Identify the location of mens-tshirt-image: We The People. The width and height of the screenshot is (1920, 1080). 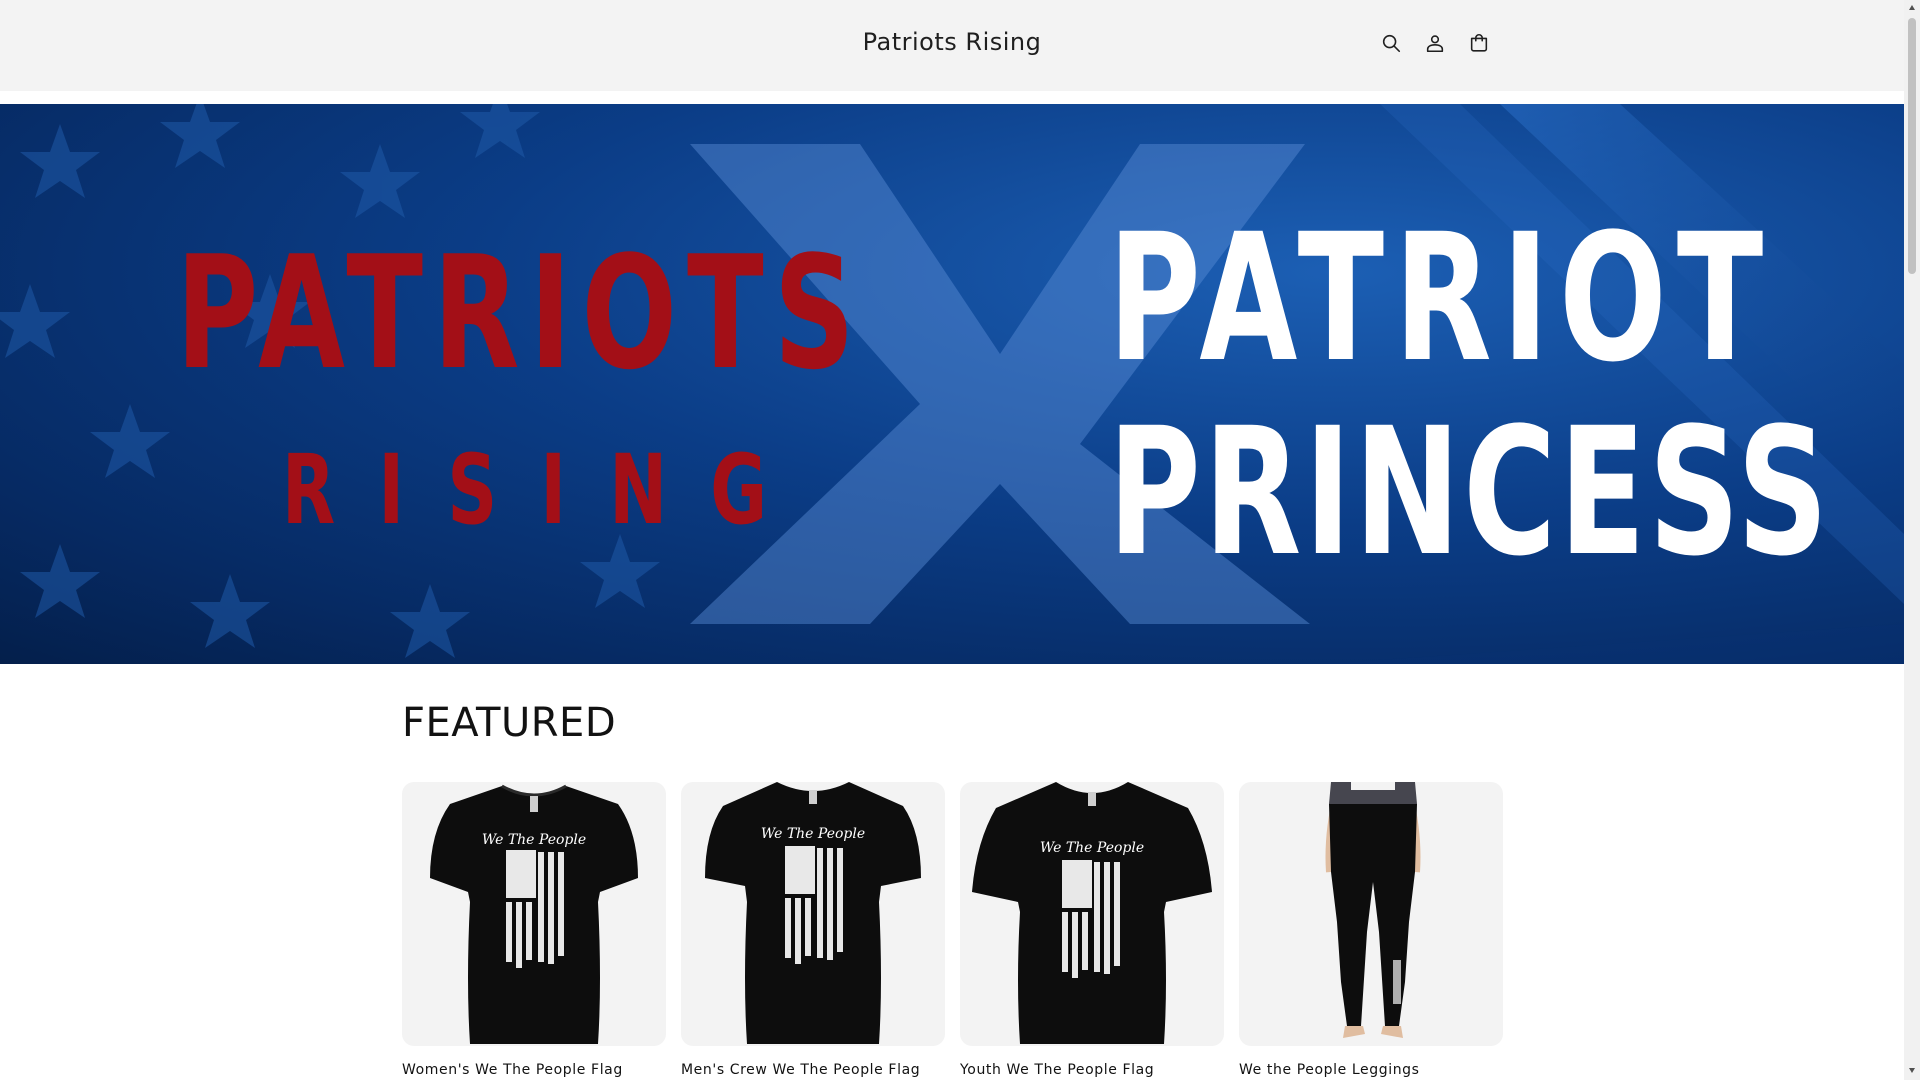
(813, 913).